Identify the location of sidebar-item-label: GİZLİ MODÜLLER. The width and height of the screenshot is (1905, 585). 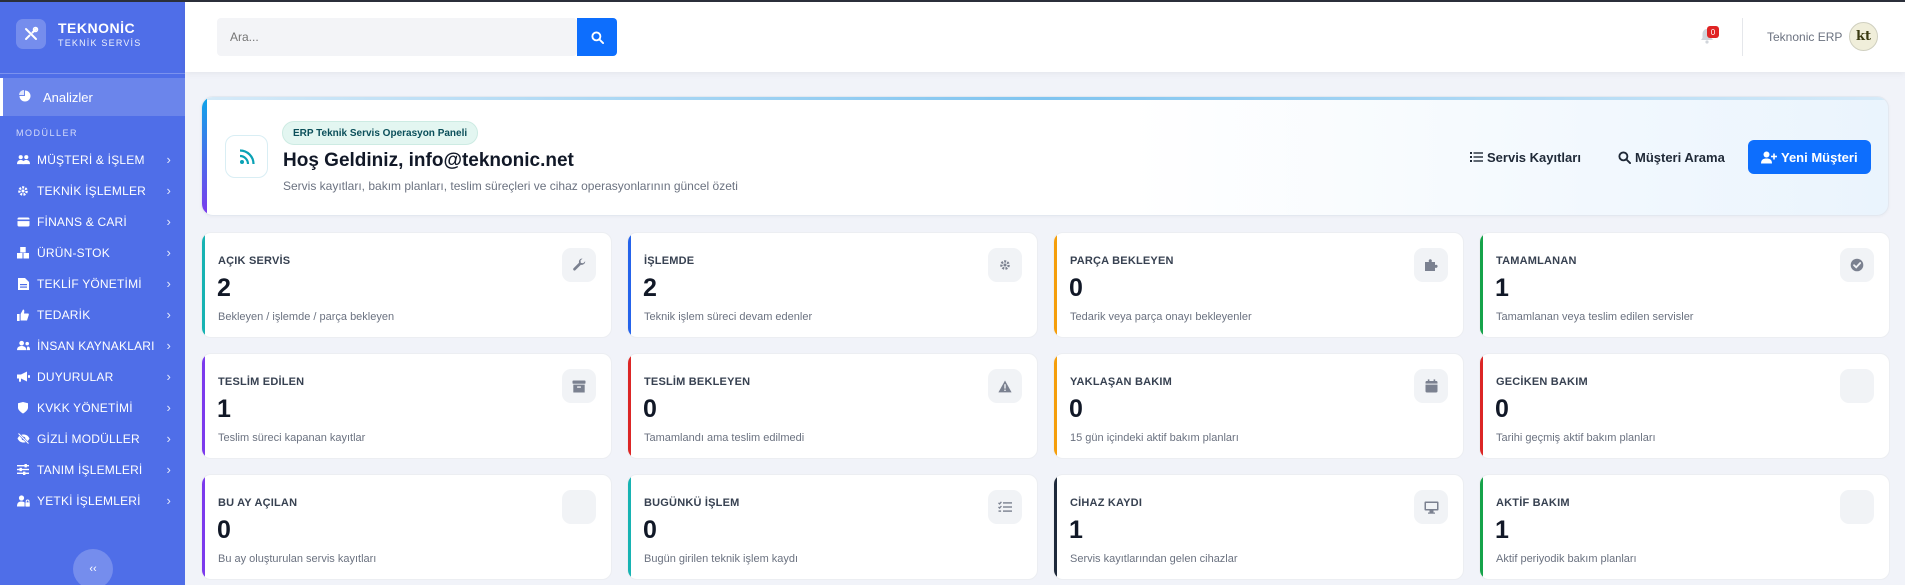
(88, 438).